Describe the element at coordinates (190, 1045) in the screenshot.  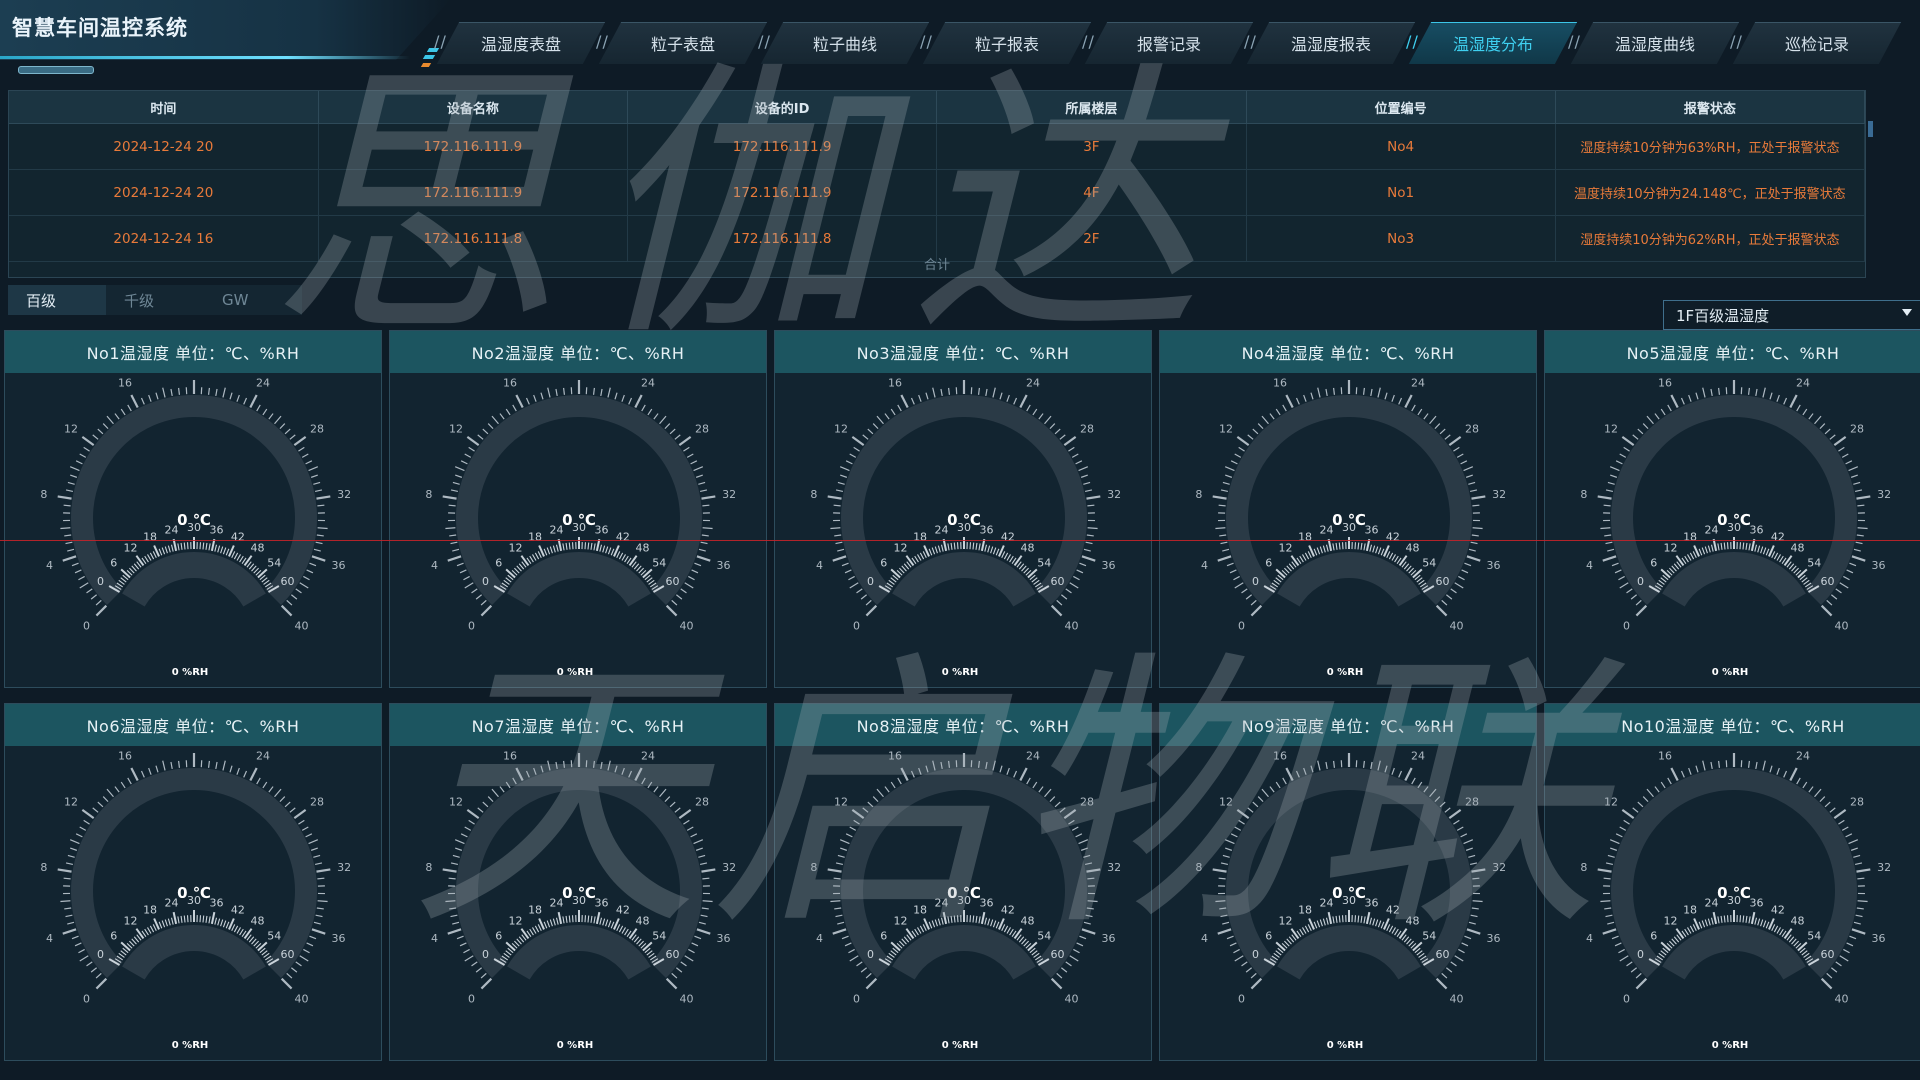
I see `humidity-value: 0 %RH` at that location.